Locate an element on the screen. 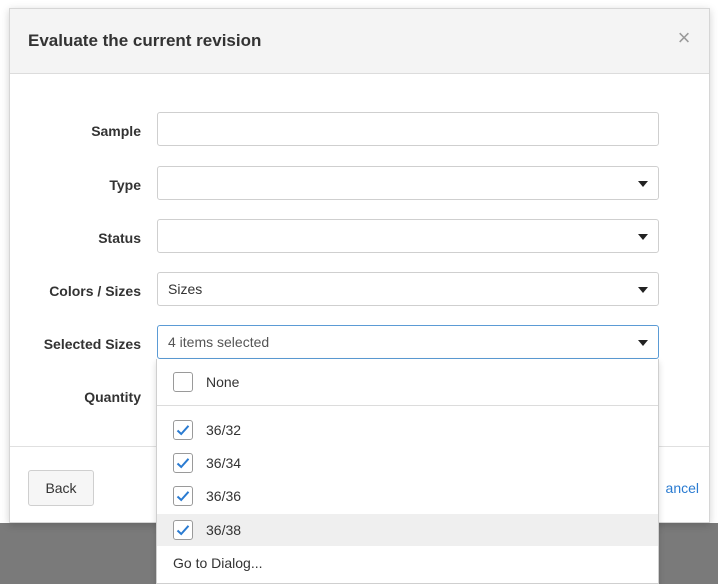 This screenshot has height=584, width=718. selected-sizes-value: 4 items selected is located at coordinates (219, 342).